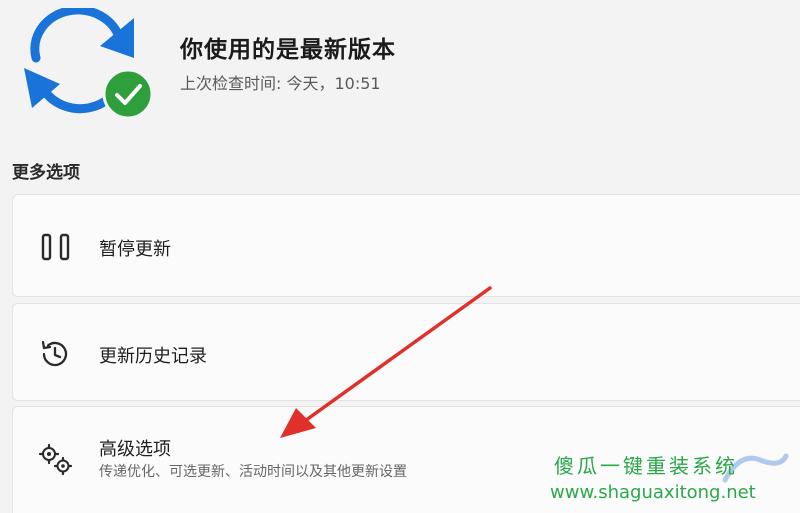 Image resolution: width=800 pixels, height=513 pixels. Describe the element at coordinates (646, 466) in the screenshot. I see `watermark-text: 傻瓜一键重装系统` at that location.